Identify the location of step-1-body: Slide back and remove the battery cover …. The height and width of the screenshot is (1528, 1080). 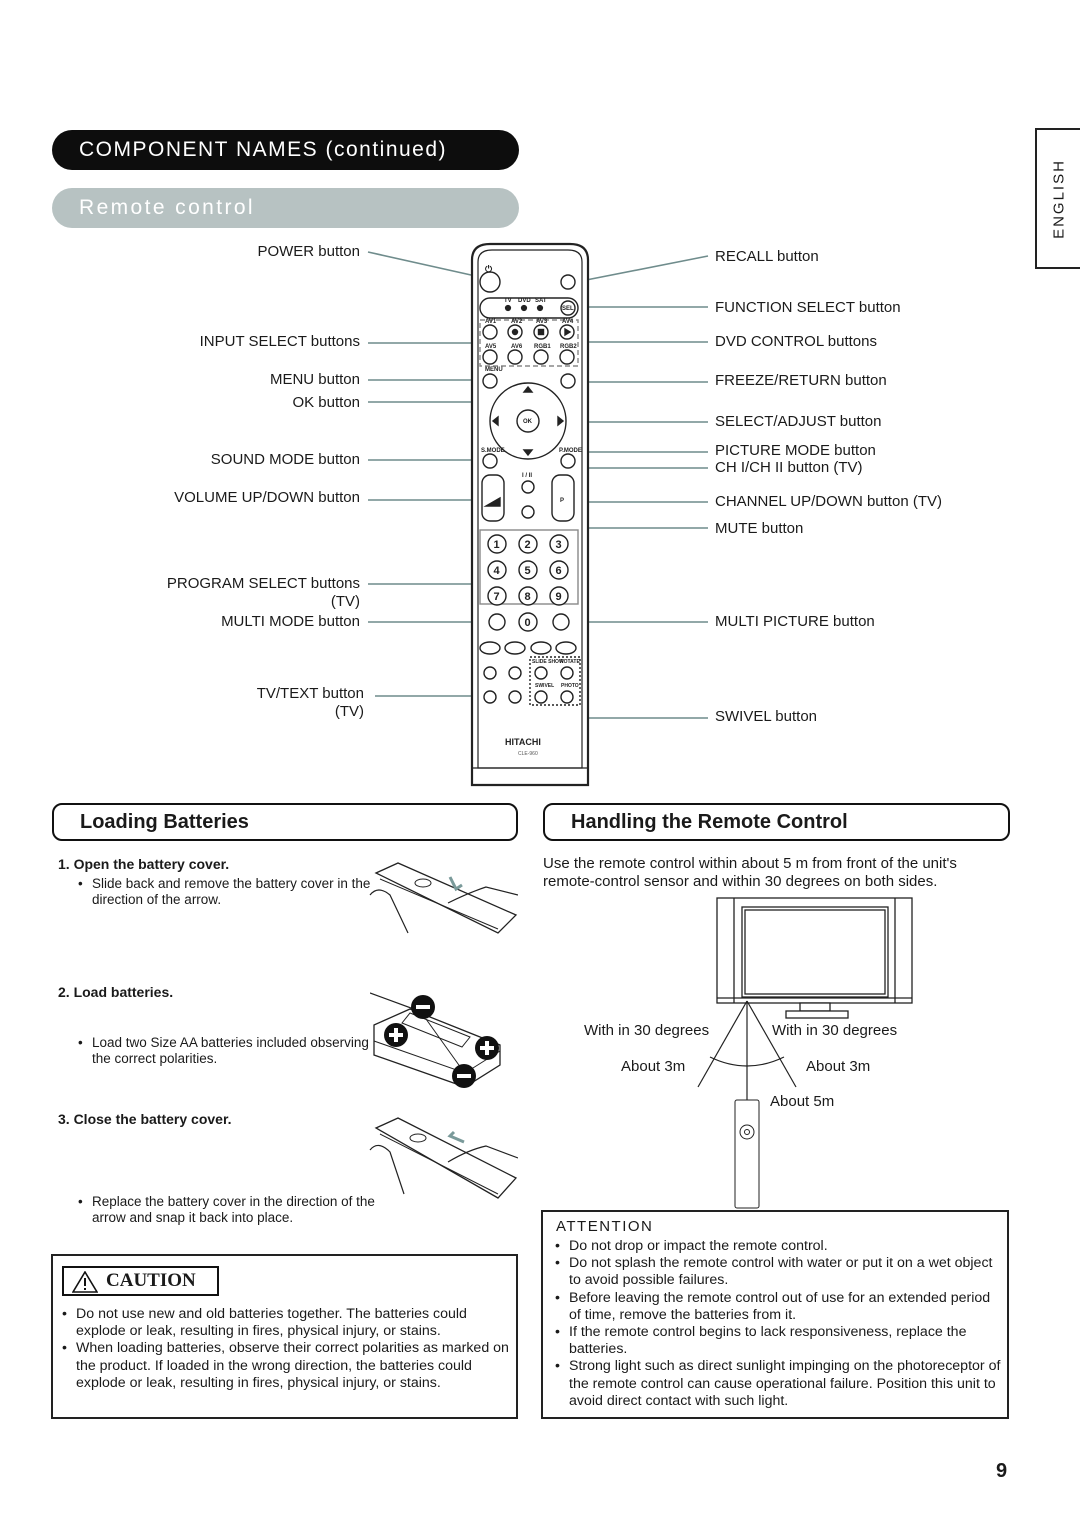
(232, 892).